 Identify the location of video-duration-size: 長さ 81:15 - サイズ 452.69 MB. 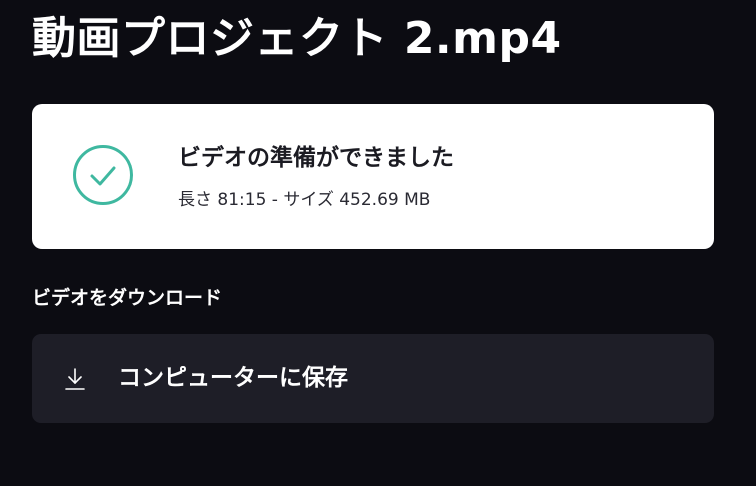
(304, 200).